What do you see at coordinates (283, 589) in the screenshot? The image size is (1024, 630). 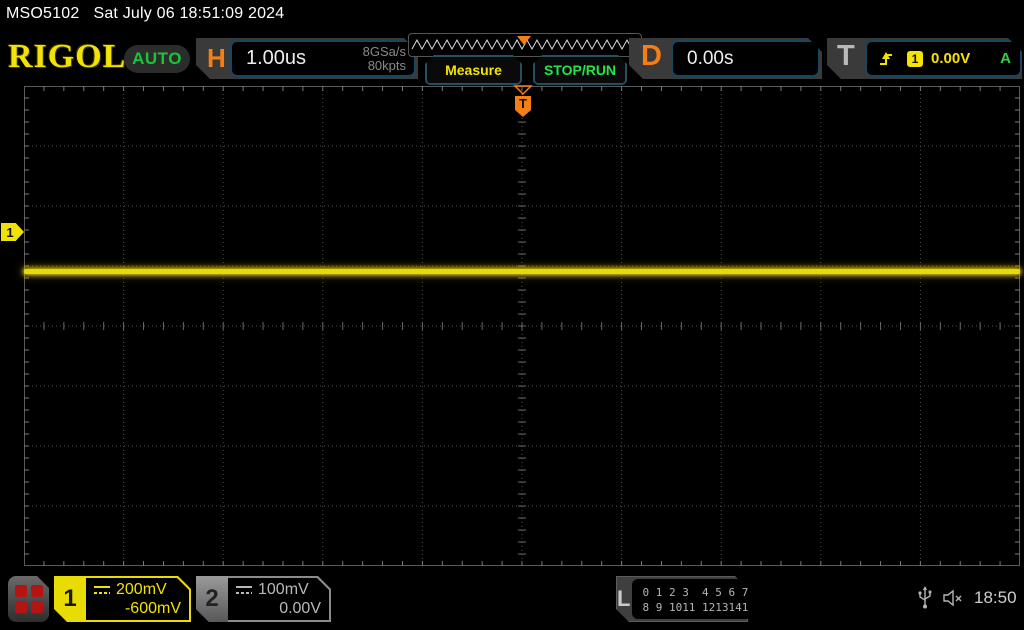 I see `channel2-scale: 100mV` at bounding box center [283, 589].